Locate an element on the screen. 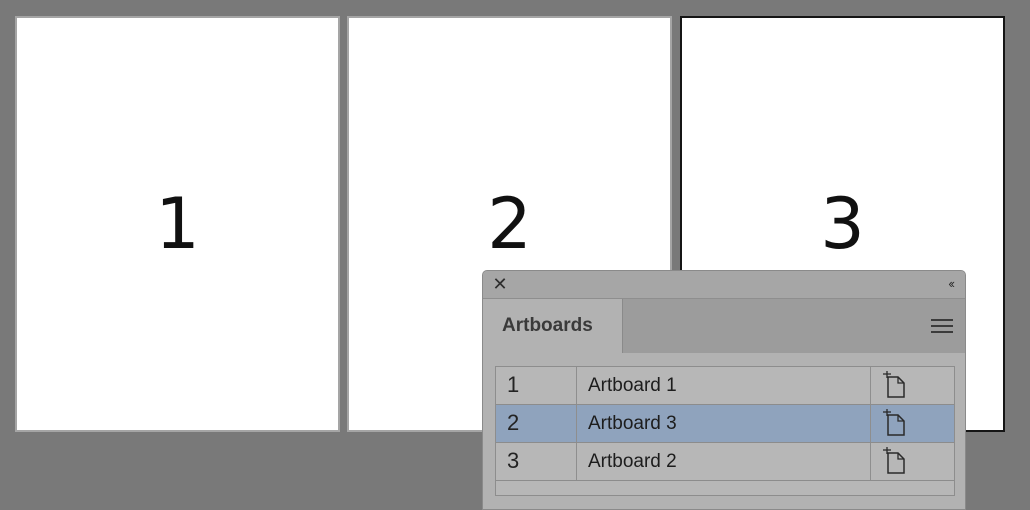 The image size is (1030, 510). artboard-number: 1 is located at coordinates (177, 224).